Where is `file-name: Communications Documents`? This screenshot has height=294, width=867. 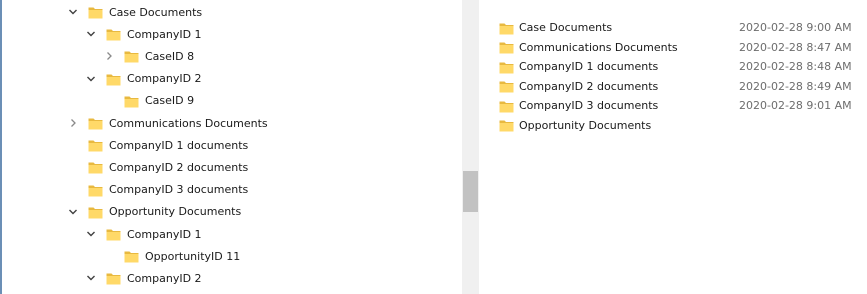 file-name: Communications Documents is located at coordinates (598, 47).